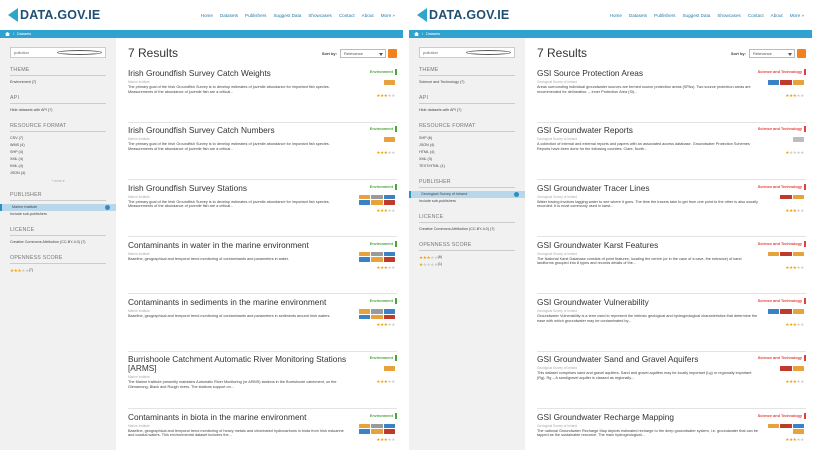 The width and height of the screenshot is (813, 450). Describe the element at coordinates (58, 145) in the screenshot. I see `facet-item: WMS (4)` at that location.